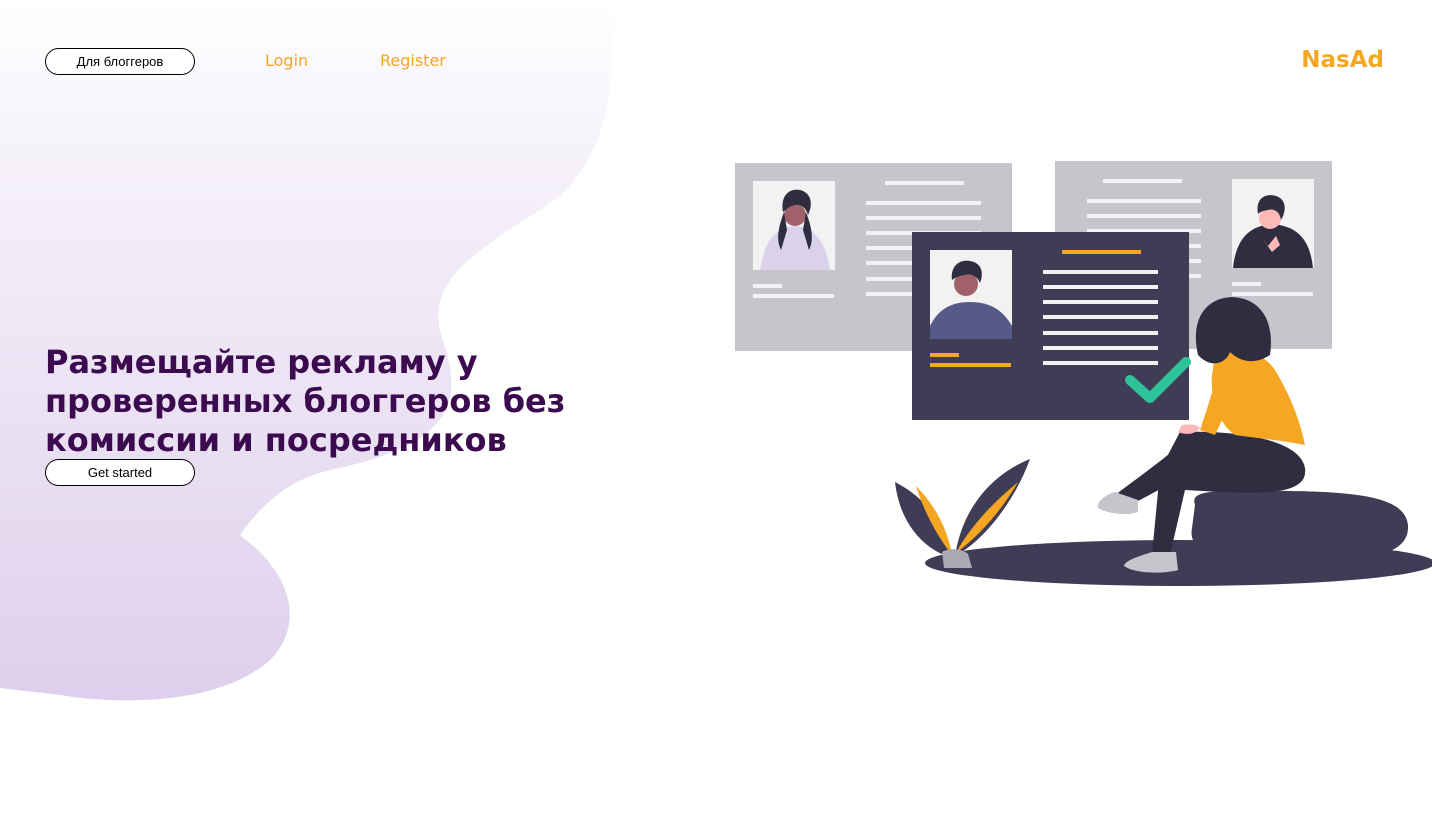 The image size is (1432, 817). Describe the element at coordinates (120, 61) in the screenshot. I see `for-bloggers-button: Для блоггеров` at that location.